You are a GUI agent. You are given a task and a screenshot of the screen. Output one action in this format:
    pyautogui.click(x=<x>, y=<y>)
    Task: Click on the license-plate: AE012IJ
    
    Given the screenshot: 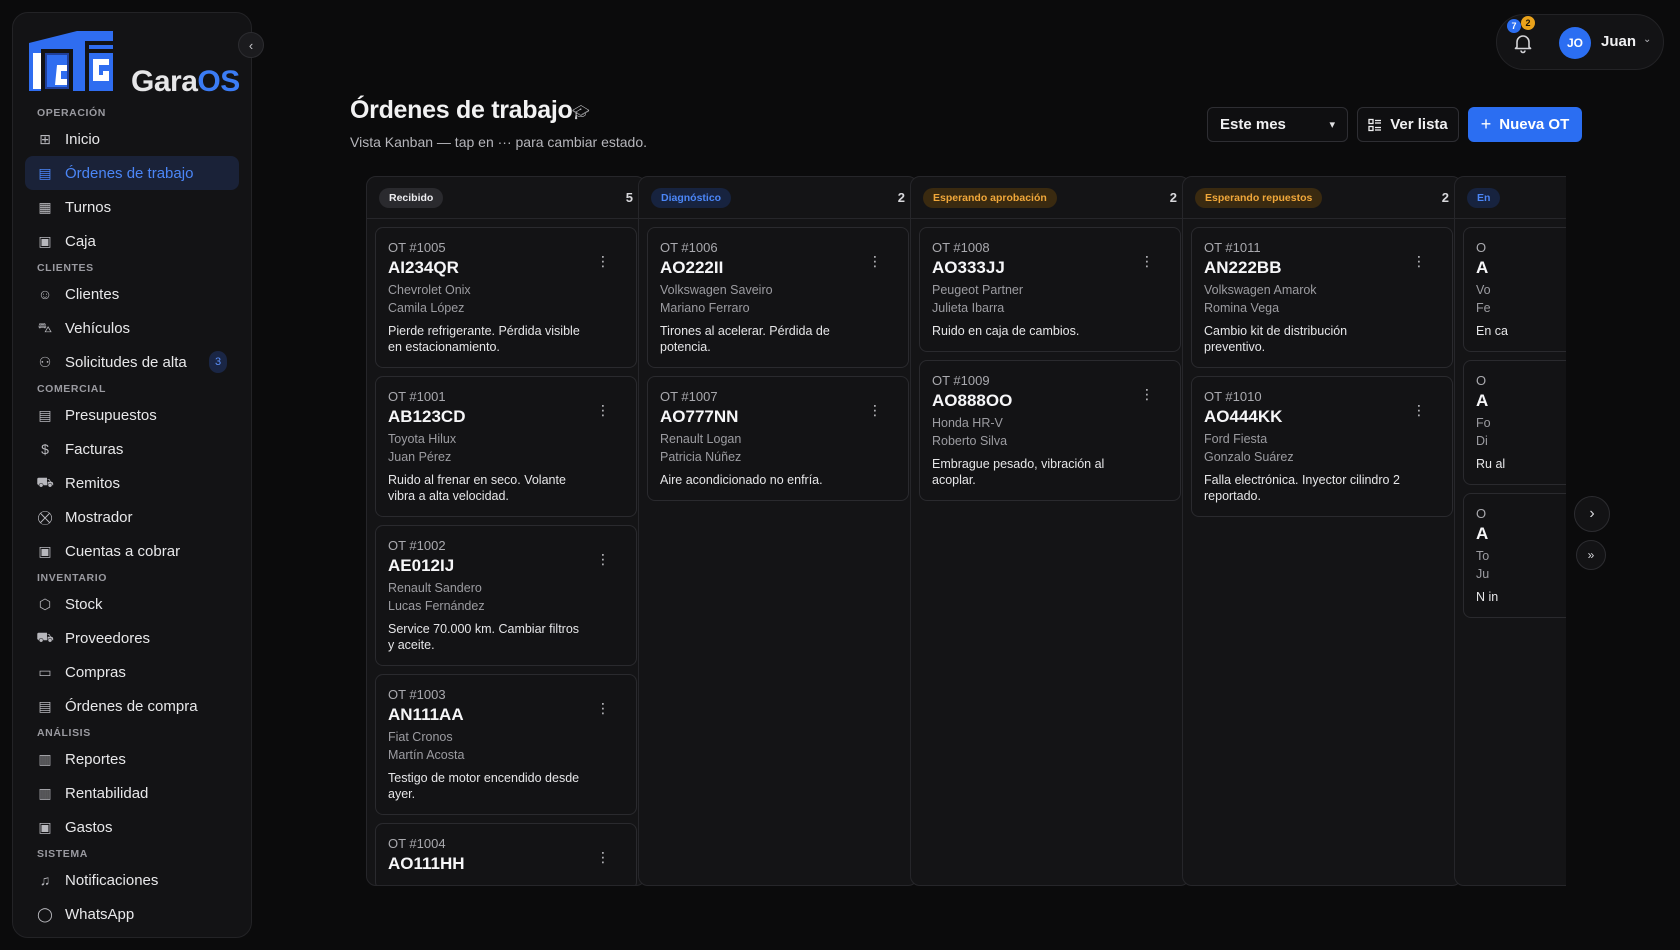 What is the action you would take?
    pyautogui.click(x=421, y=565)
    